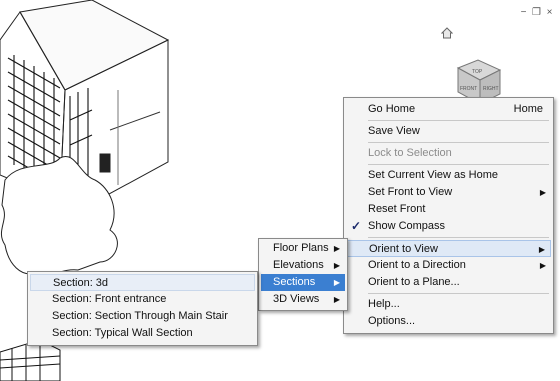  I want to click on restore-icon: ❐, so click(536, 13).